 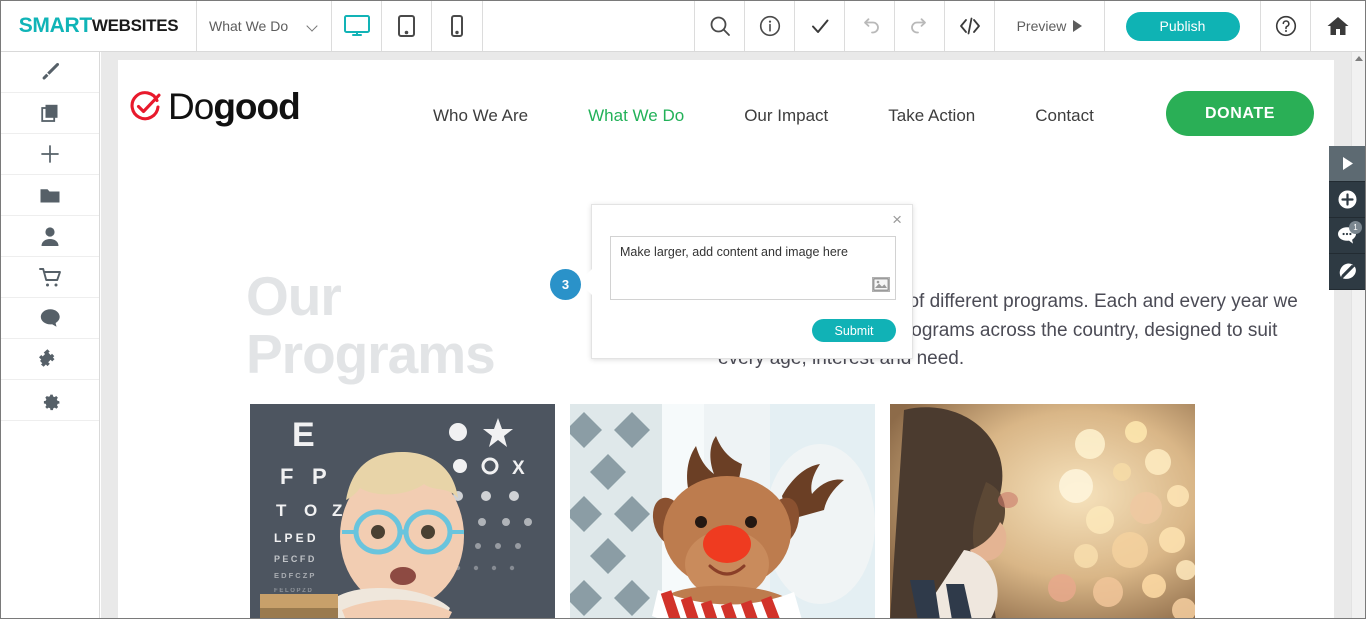 What do you see at coordinates (303, 435) in the screenshot?
I see `svg-text: E` at bounding box center [303, 435].